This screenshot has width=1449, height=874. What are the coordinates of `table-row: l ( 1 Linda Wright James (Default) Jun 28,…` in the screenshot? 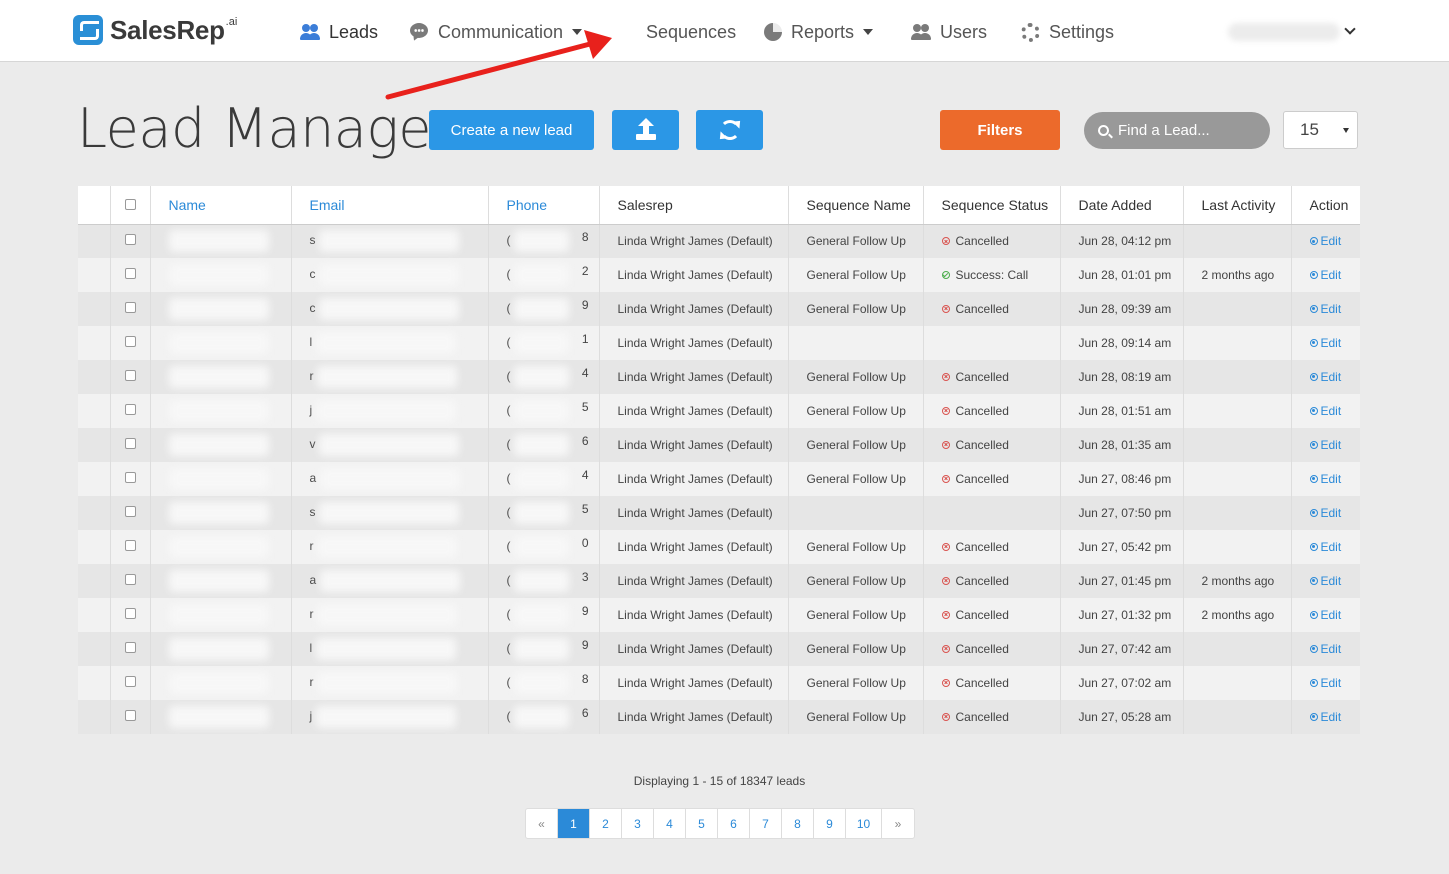 It's located at (719, 343).